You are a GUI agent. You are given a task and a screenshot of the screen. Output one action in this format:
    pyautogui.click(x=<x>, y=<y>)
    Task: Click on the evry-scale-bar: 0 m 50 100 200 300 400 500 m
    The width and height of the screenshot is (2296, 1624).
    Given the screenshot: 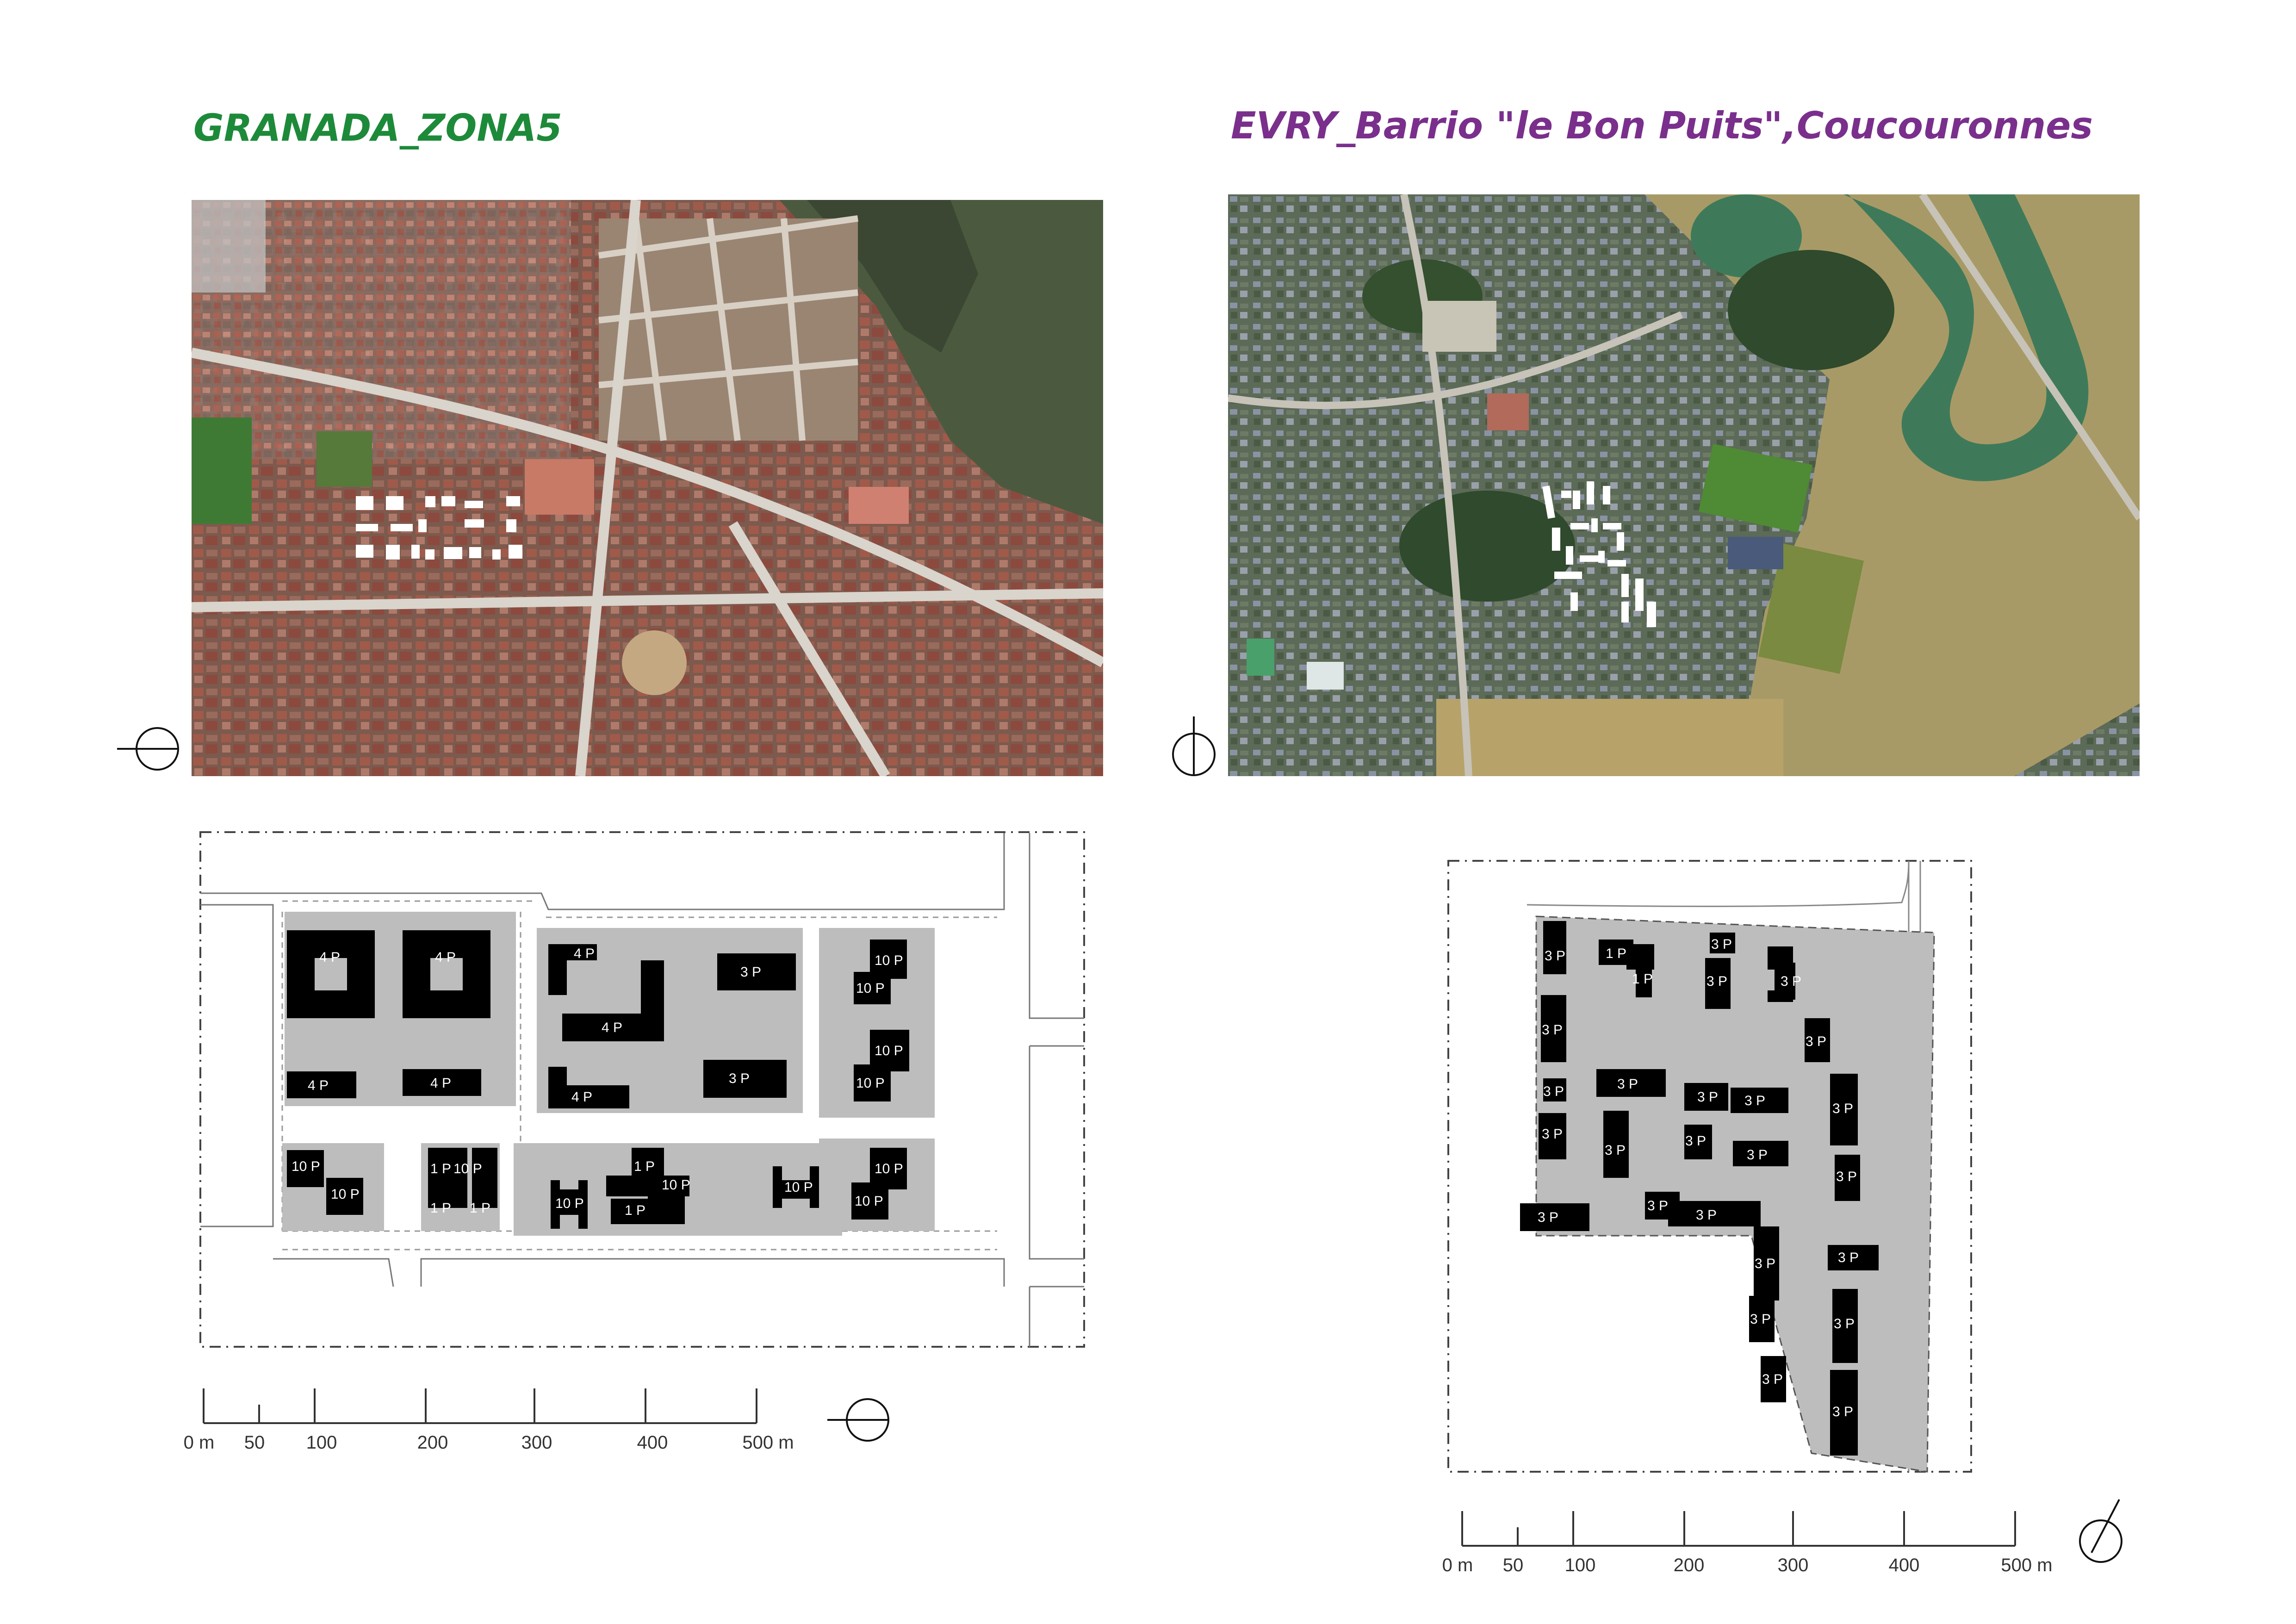 What is the action you would take?
    pyautogui.click(x=1745, y=1541)
    